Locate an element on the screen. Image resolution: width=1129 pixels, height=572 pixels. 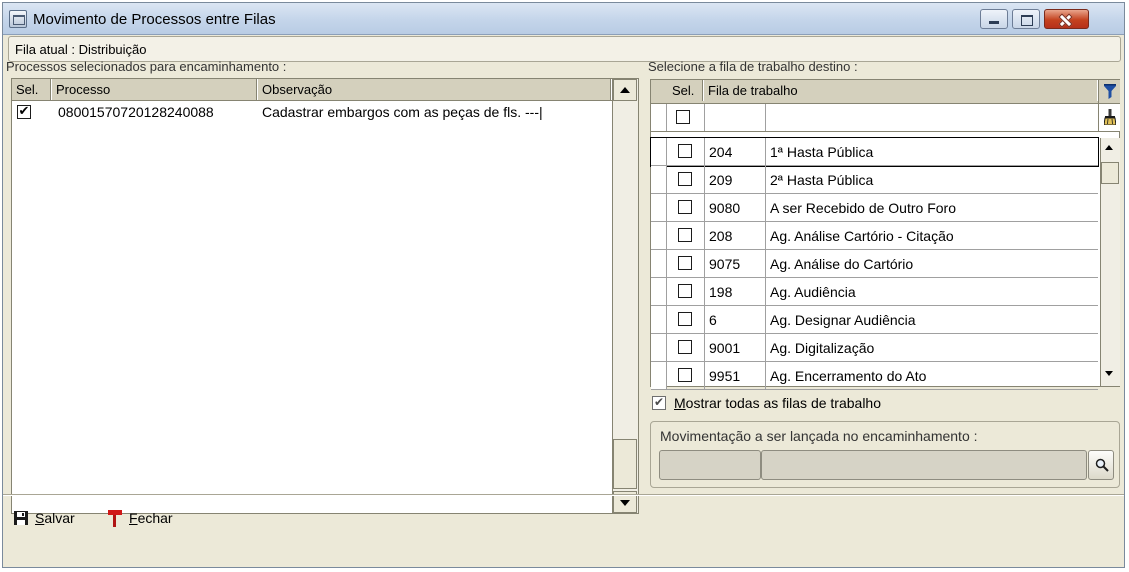
column-header-observacao: Observação is located at coordinates (435, 89).